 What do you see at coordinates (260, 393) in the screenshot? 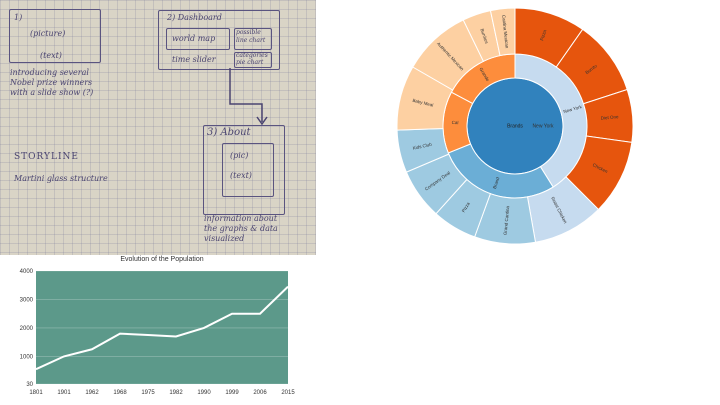
I see `x-tick-label: 2006` at bounding box center [260, 393].